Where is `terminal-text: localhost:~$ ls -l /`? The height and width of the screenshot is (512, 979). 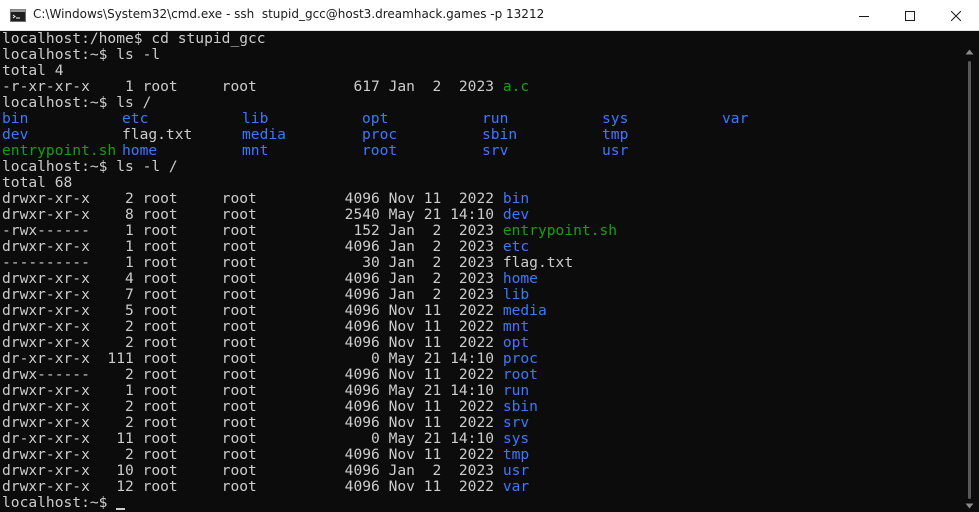 terminal-text: localhost:~$ ls -l / is located at coordinates (90, 166).